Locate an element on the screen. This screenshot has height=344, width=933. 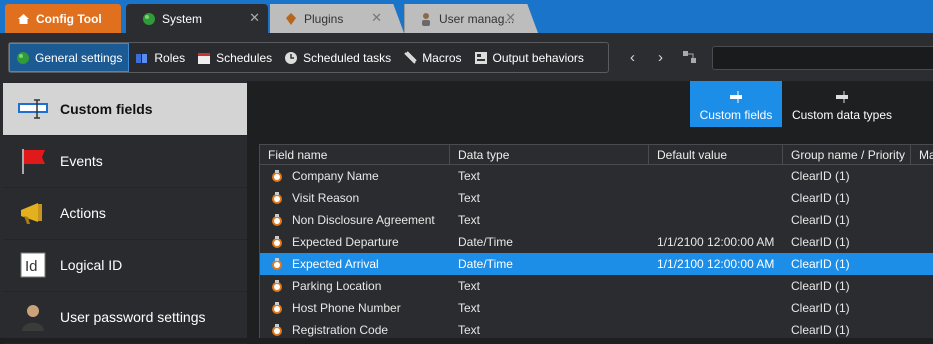
column-header: Field name is located at coordinates (355, 155).